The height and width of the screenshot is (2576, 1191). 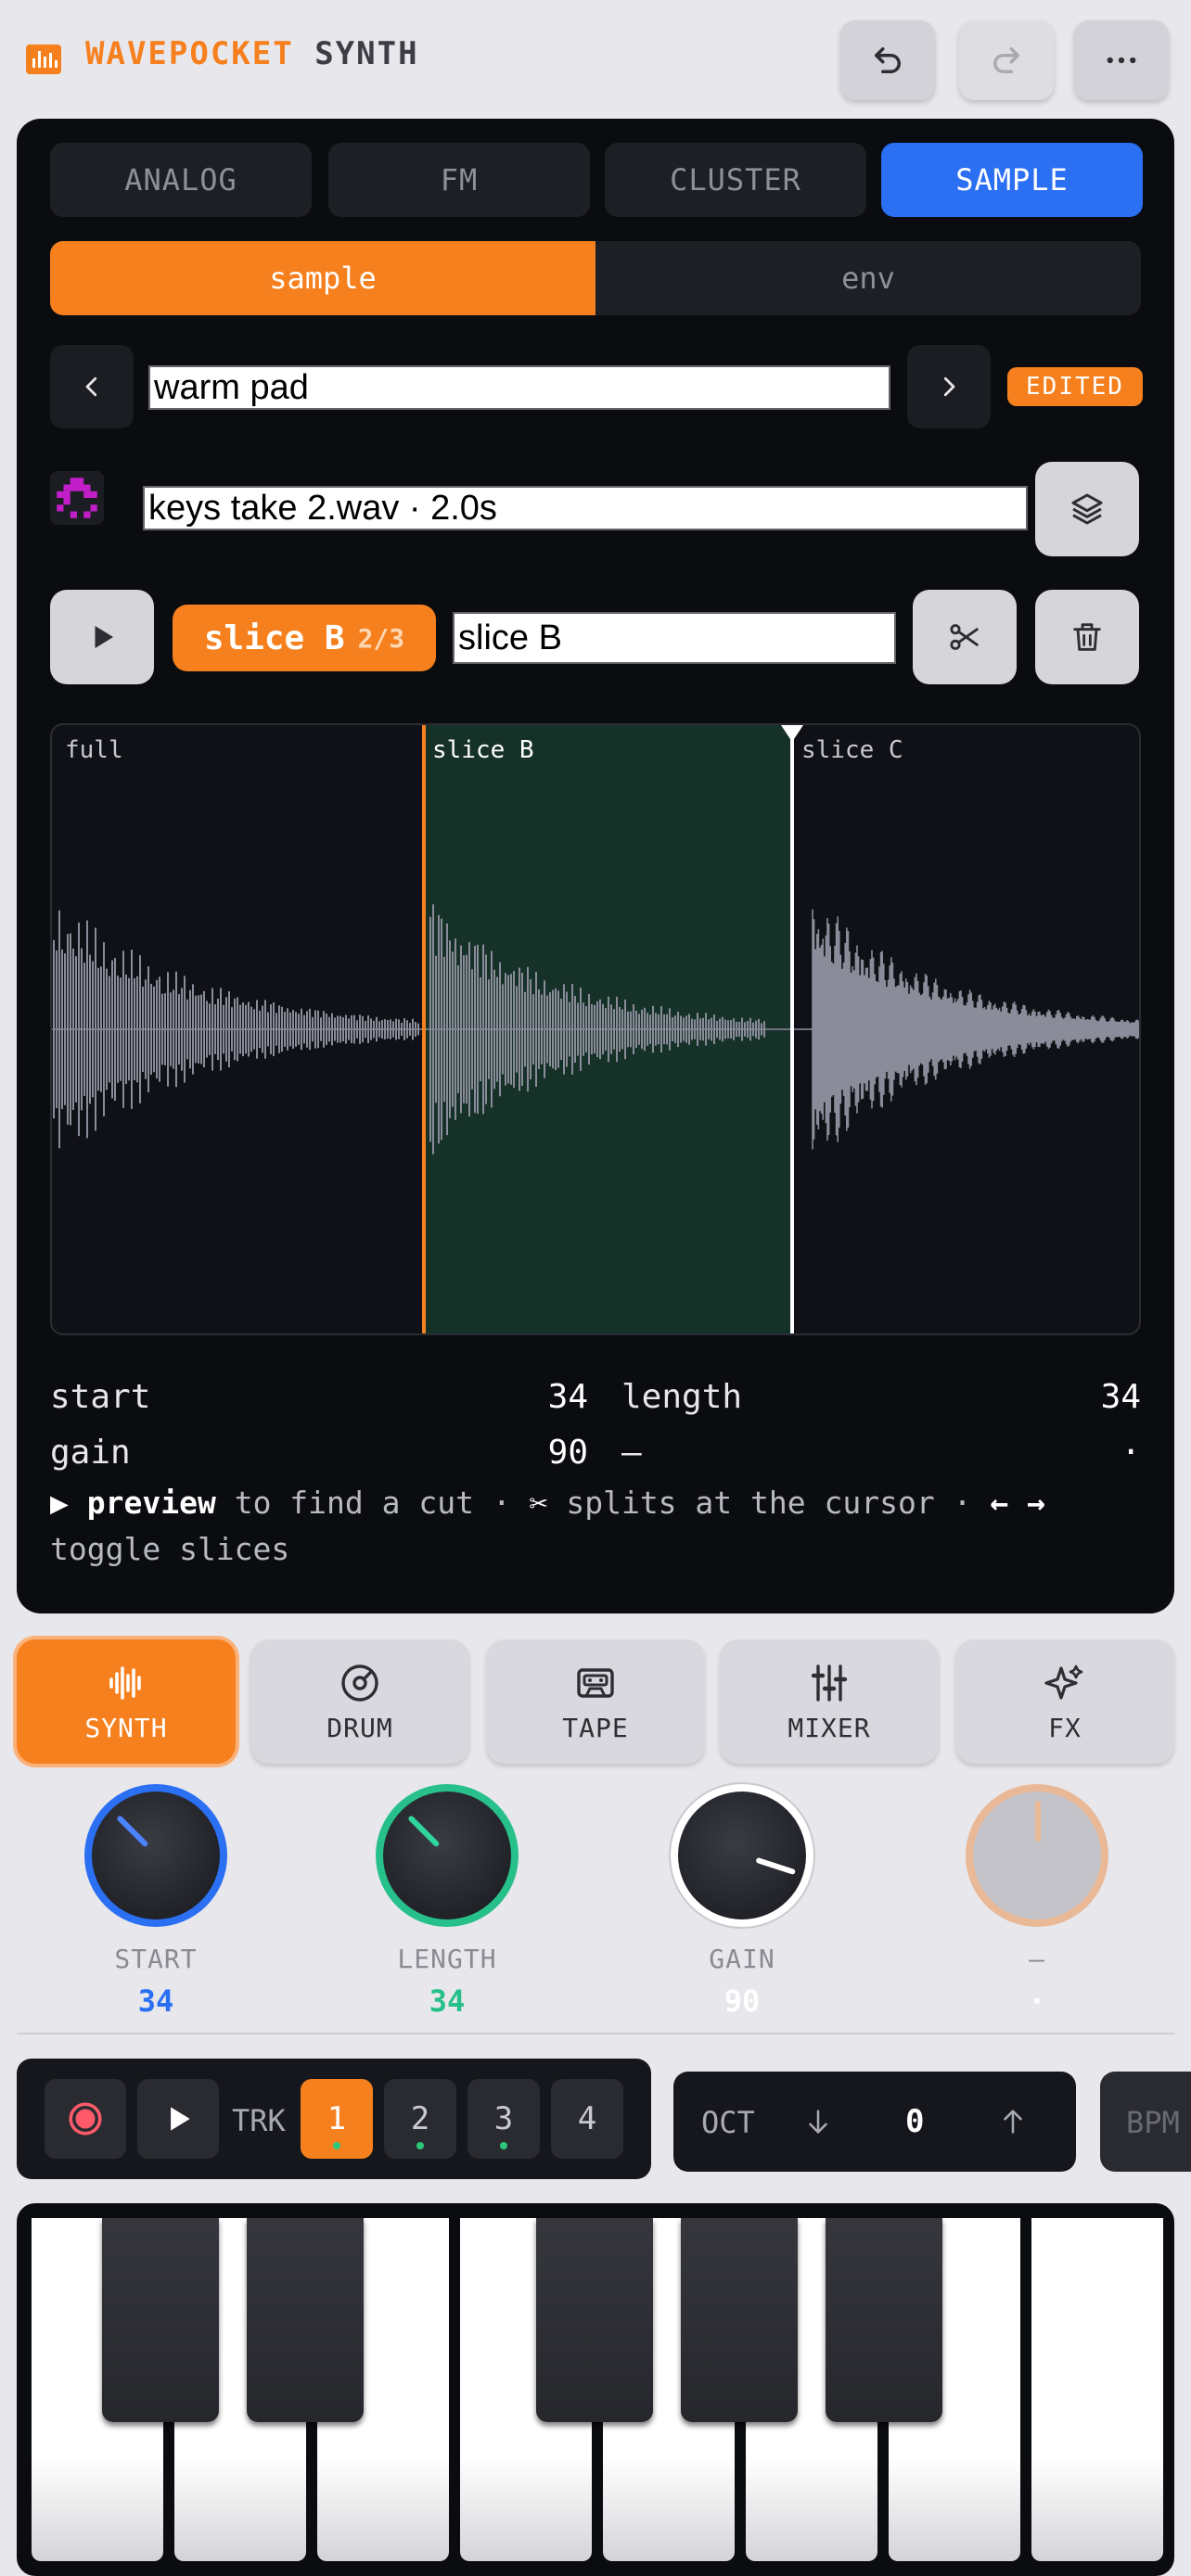 I want to click on trash-icon, so click(x=1087, y=637).